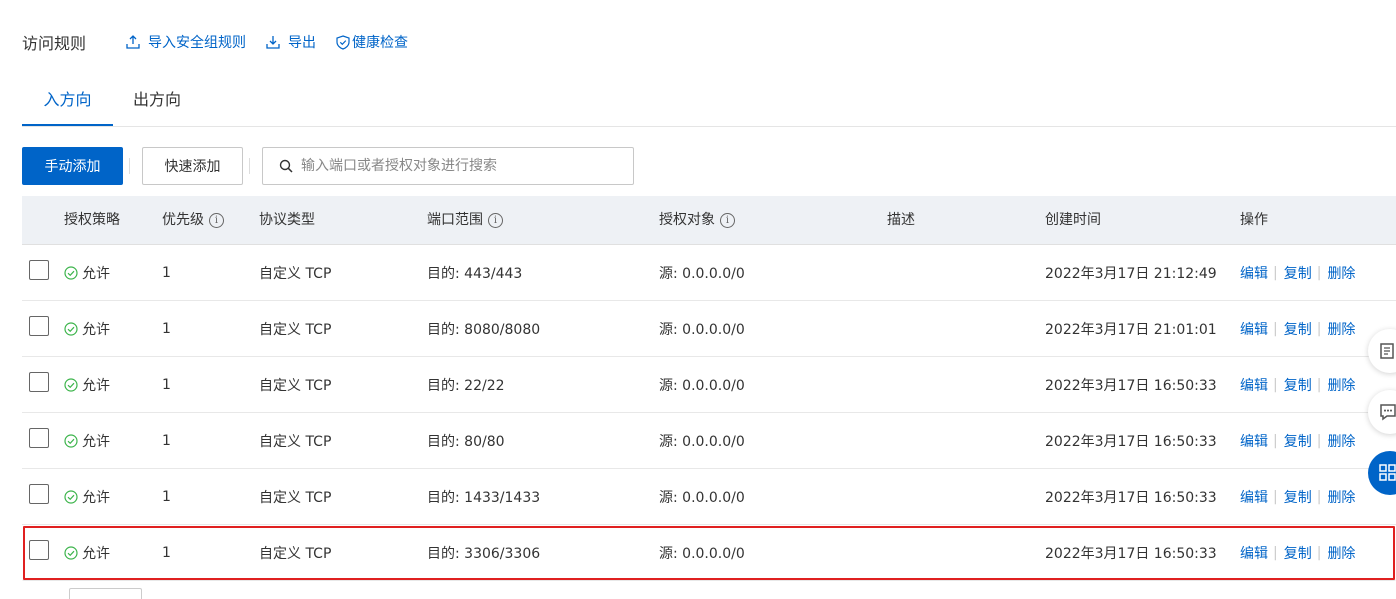  I want to click on column-header-desc: 描述, so click(901, 220).